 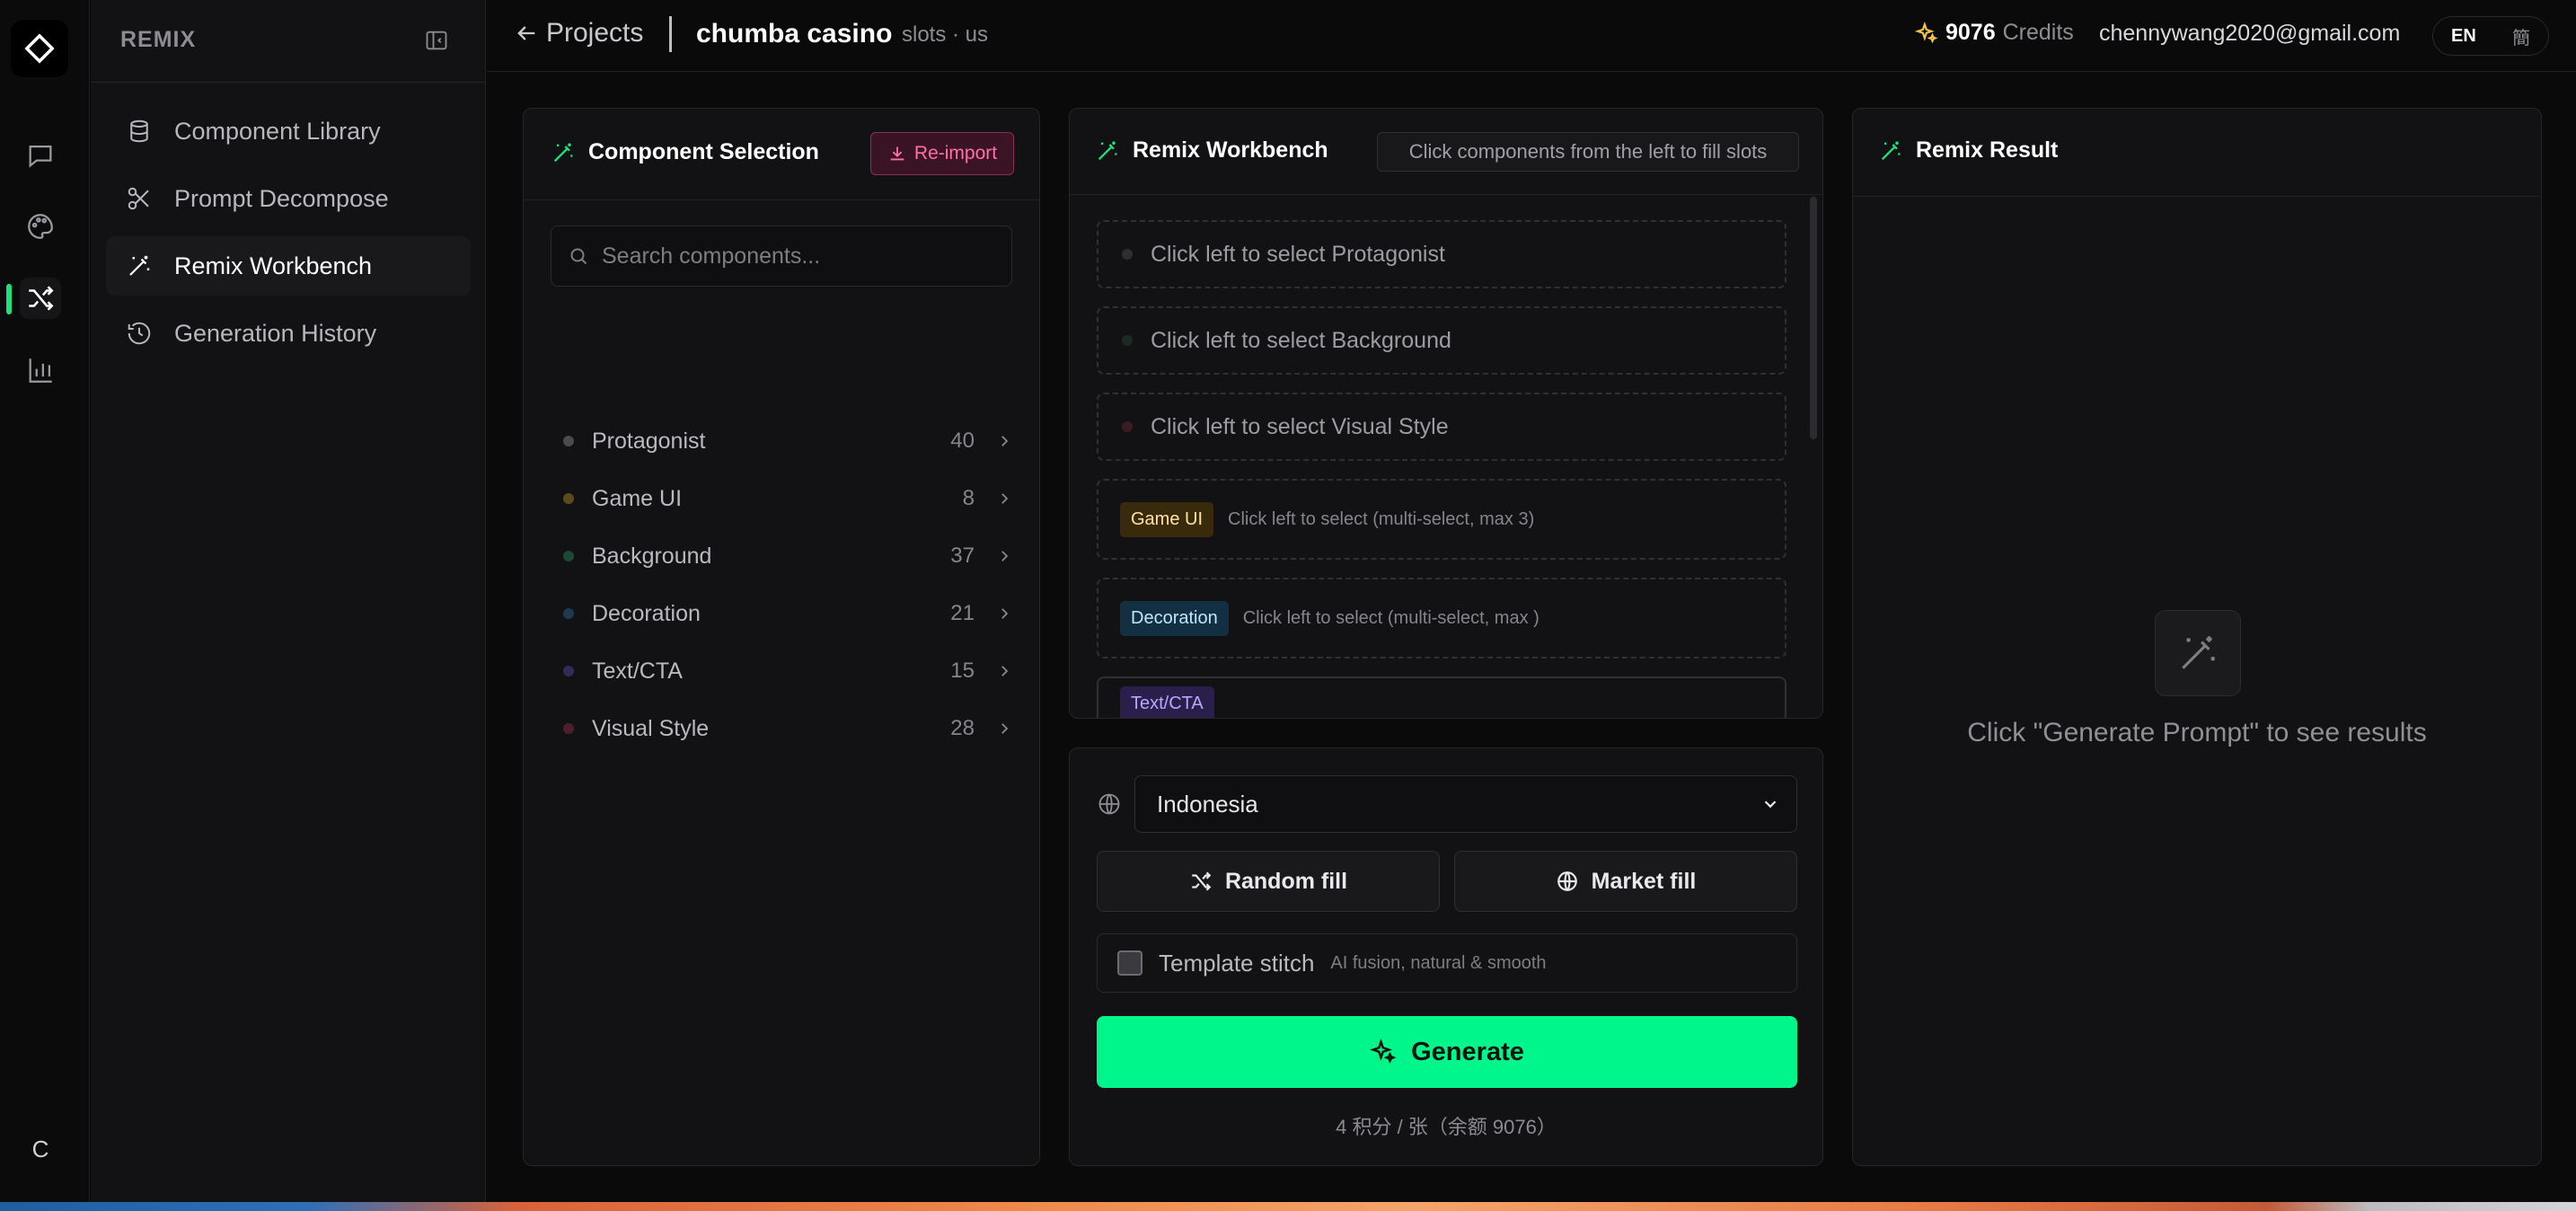 What do you see at coordinates (273, 265) in the screenshot?
I see `nav-label: Remix Workbench` at bounding box center [273, 265].